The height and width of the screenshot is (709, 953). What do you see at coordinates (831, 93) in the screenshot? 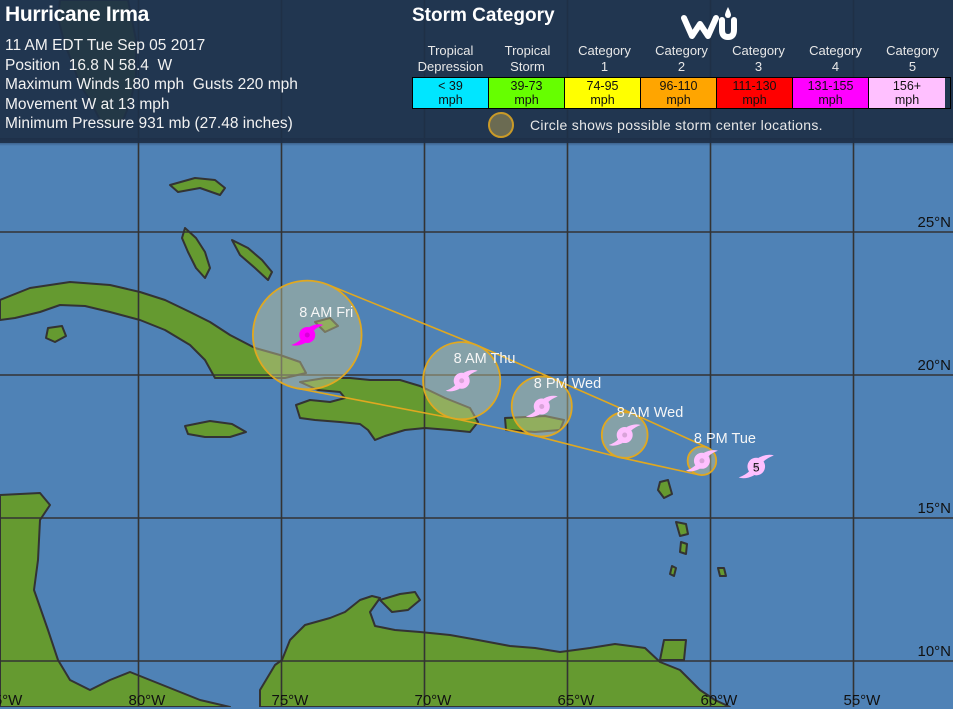
I see `legend-swatch: 131-155 mph` at bounding box center [831, 93].